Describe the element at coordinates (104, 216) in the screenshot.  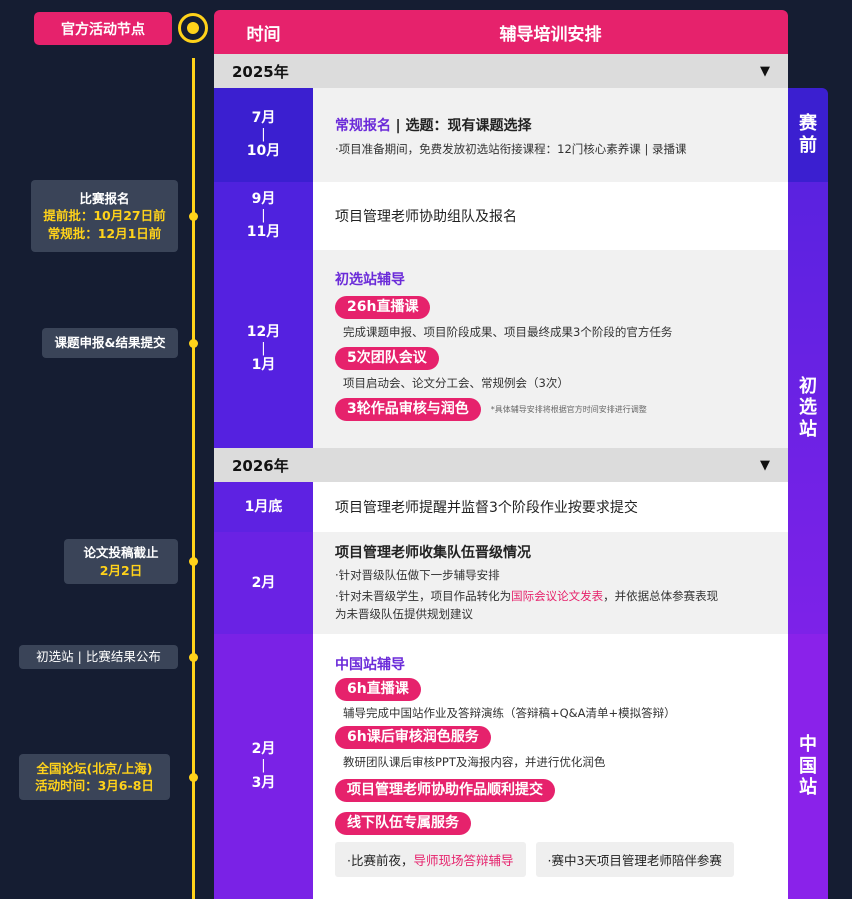
I see `registration-node: 比赛报名 提前批：10月27日前 常规批：12月1日前` at that location.